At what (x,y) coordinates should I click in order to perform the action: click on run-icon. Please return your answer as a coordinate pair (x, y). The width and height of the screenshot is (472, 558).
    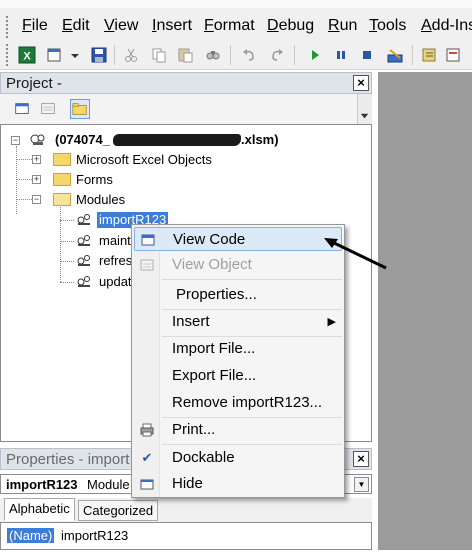
    Looking at the image, I should click on (315, 55).